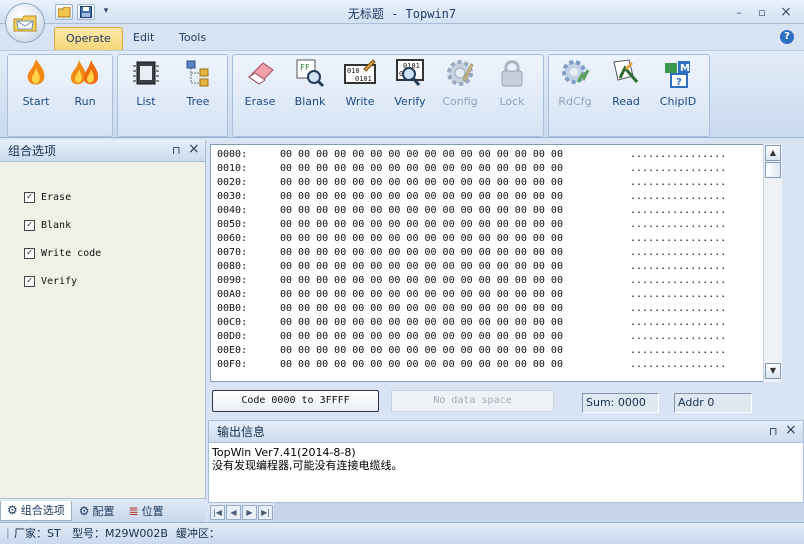  Describe the element at coordinates (739, 12) in the screenshot. I see `minimize-button: –` at that location.